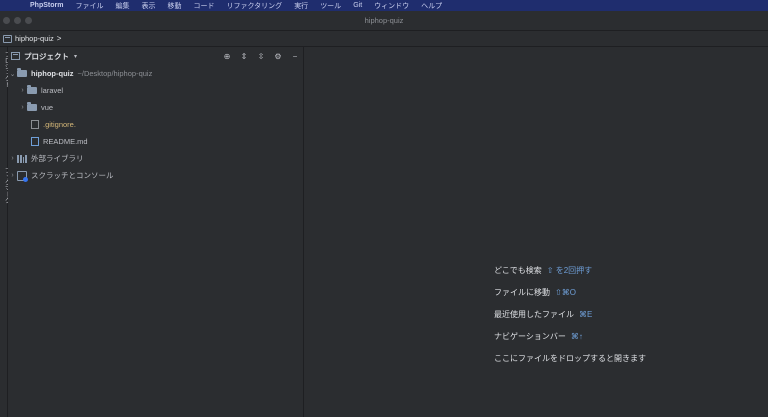 The height and width of the screenshot is (417, 768). What do you see at coordinates (46, 5) in the screenshot?
I see `menu-app-phpstorm: PhpStorm` at bounding box center [46, 5].